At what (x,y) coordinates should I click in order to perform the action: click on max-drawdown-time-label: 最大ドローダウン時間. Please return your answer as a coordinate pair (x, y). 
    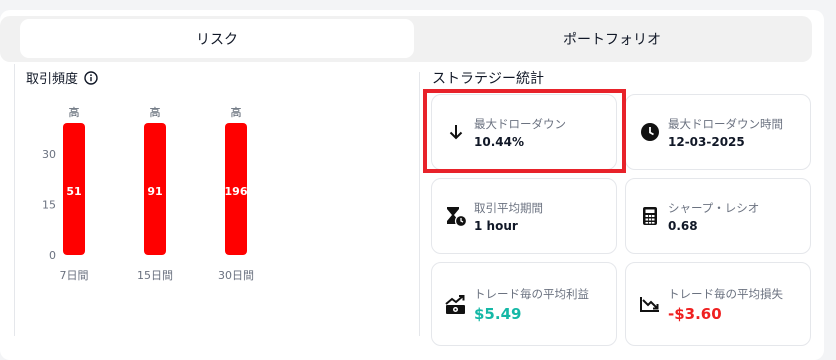
    Looking at the image, I should click on (725, 123).